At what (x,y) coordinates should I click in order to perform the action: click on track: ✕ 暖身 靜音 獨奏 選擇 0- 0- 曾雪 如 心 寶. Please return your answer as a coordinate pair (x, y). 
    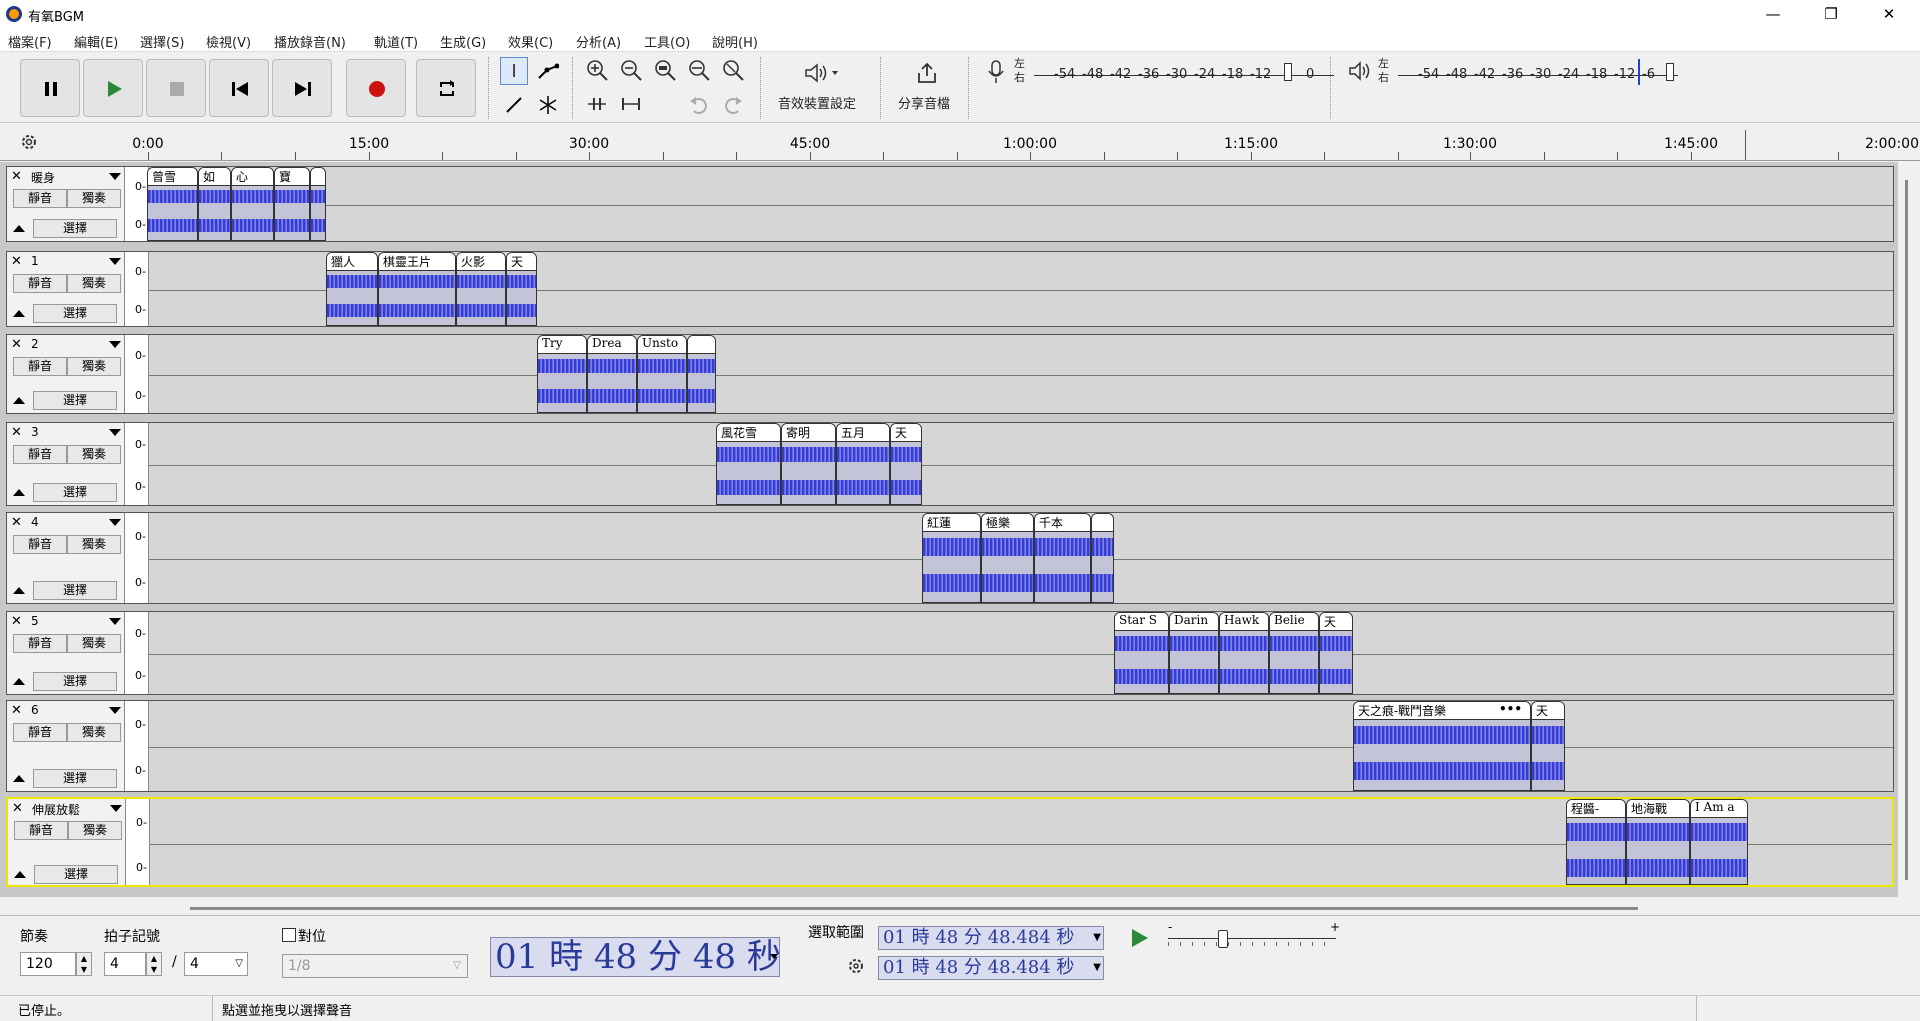
    Looking at the image, I should click on (950, 204).